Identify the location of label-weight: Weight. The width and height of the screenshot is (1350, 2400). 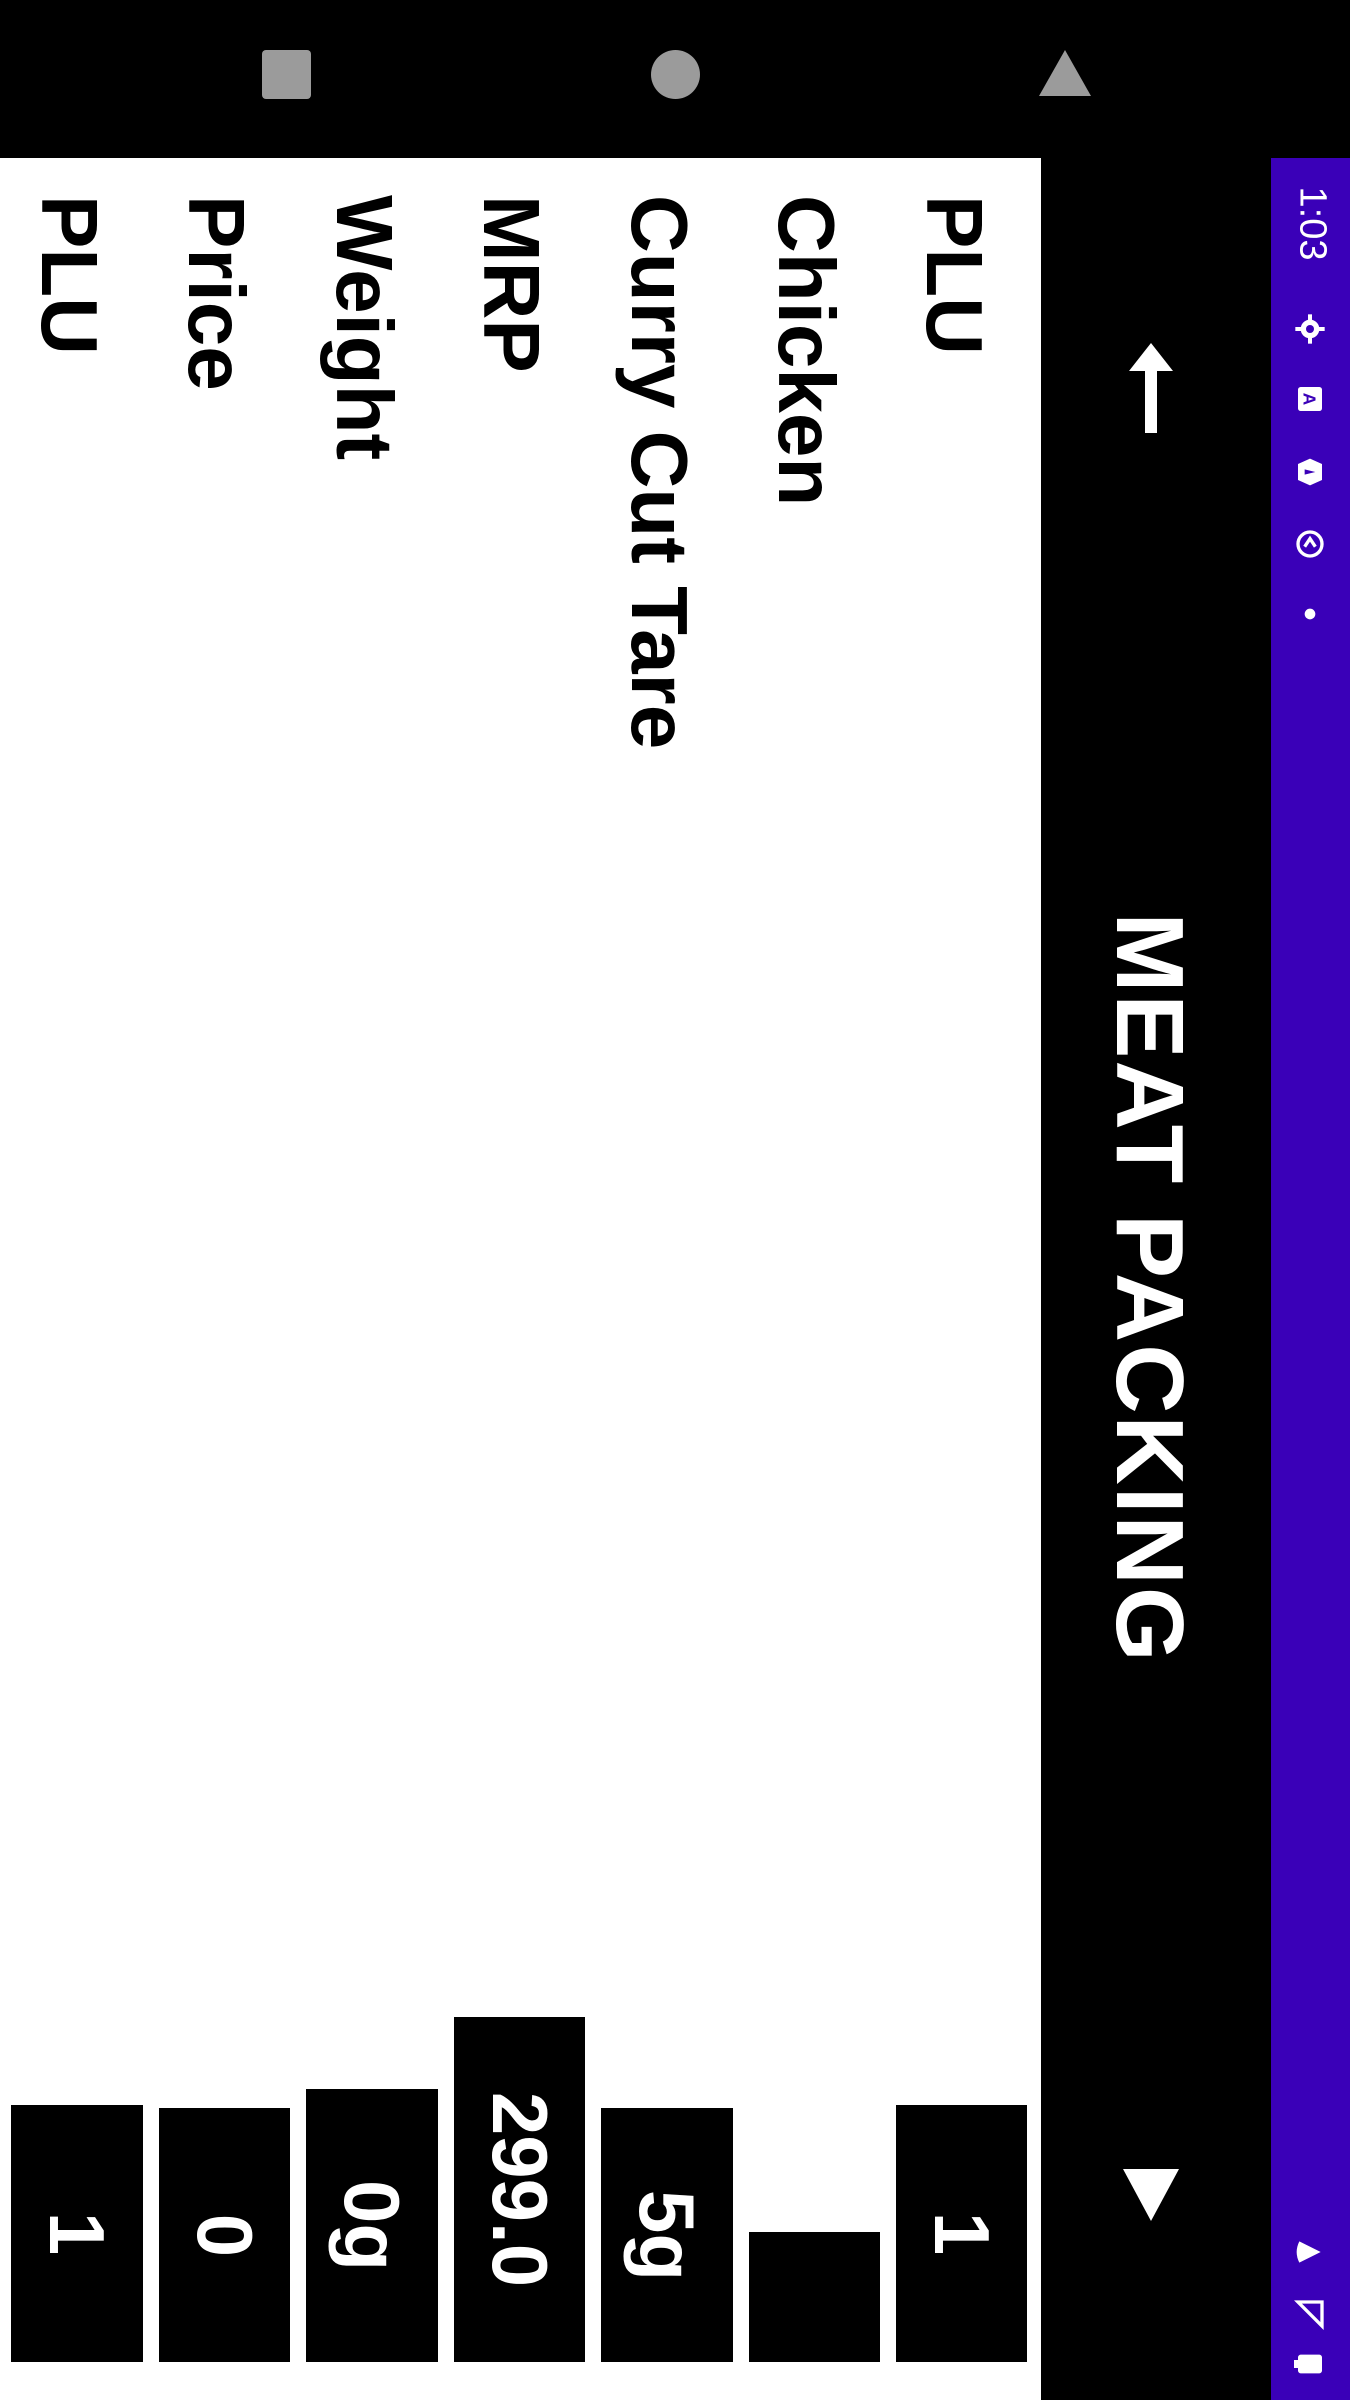
(364, 328).